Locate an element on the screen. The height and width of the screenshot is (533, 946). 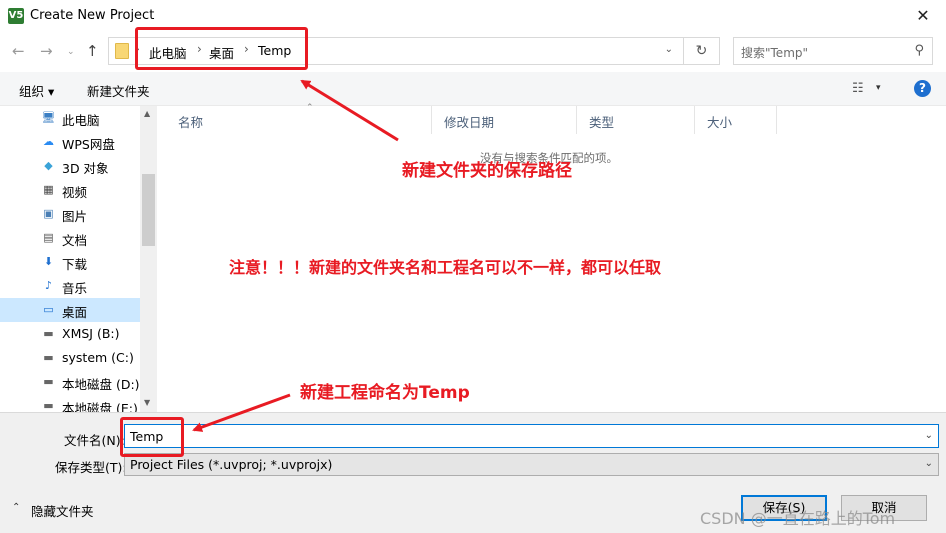
sidebar-item-videos: ▦ 视频 is located at coordinates (70, 190).